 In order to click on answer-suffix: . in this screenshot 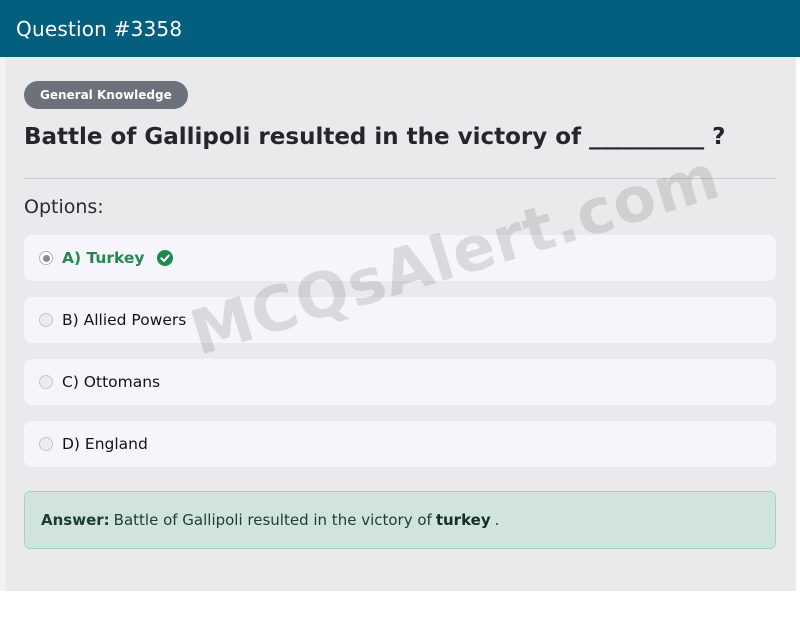, I will do `click(497, 520)`.